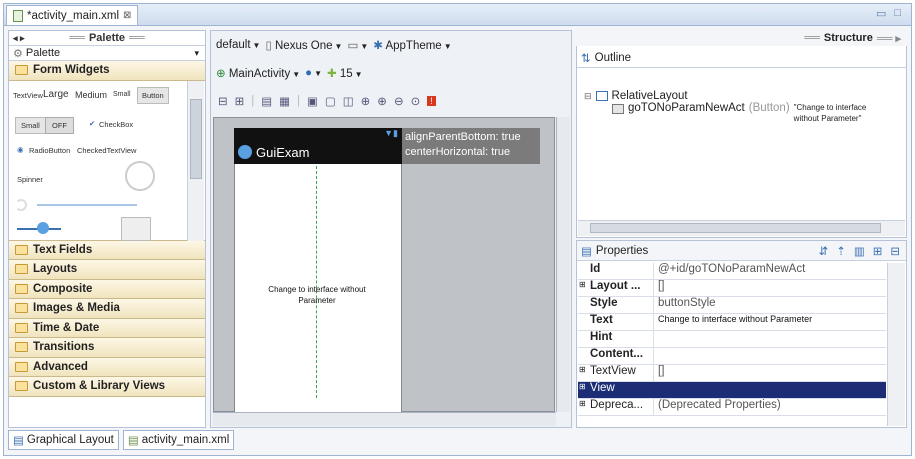 The image size is (915, 459). Describe the element at coordinates (896, 344) in the screenshot. I see `properties-scrollbar` at that location.